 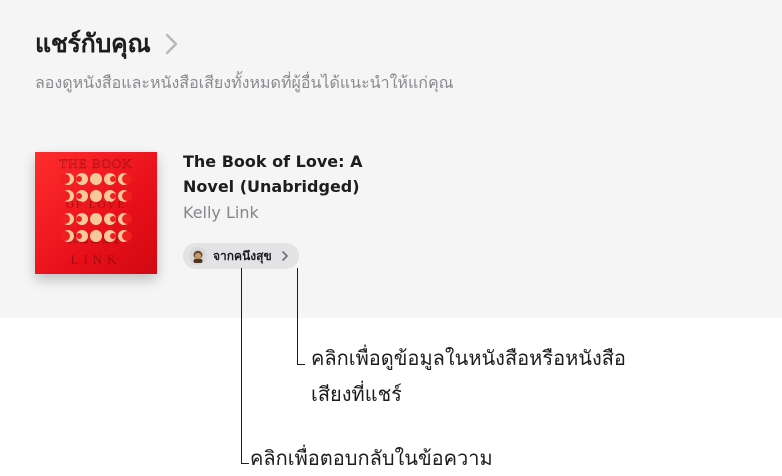 What do you see at coordinates (221, 212) in the screenshot?
I see `book-author: Kelly Link` at bounding box center [221, 212].